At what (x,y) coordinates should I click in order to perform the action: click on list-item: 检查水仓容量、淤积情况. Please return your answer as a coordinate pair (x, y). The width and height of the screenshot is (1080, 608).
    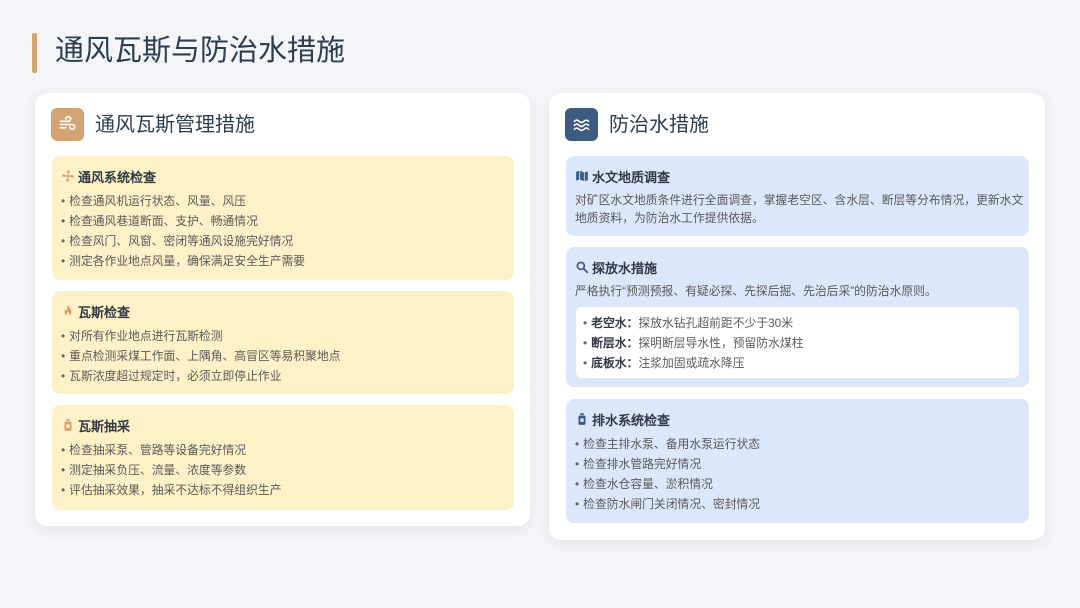
    Looking at the image, I should click on (800, 484).